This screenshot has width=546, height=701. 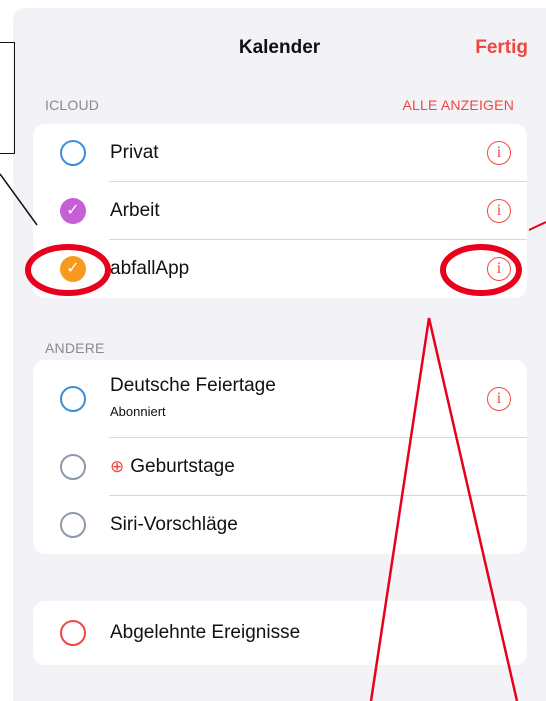 What do you see at coordinates (182, 466) in the screenshot?
I see `calendar-name: Geburtstage` at bounding box center [182, 466].